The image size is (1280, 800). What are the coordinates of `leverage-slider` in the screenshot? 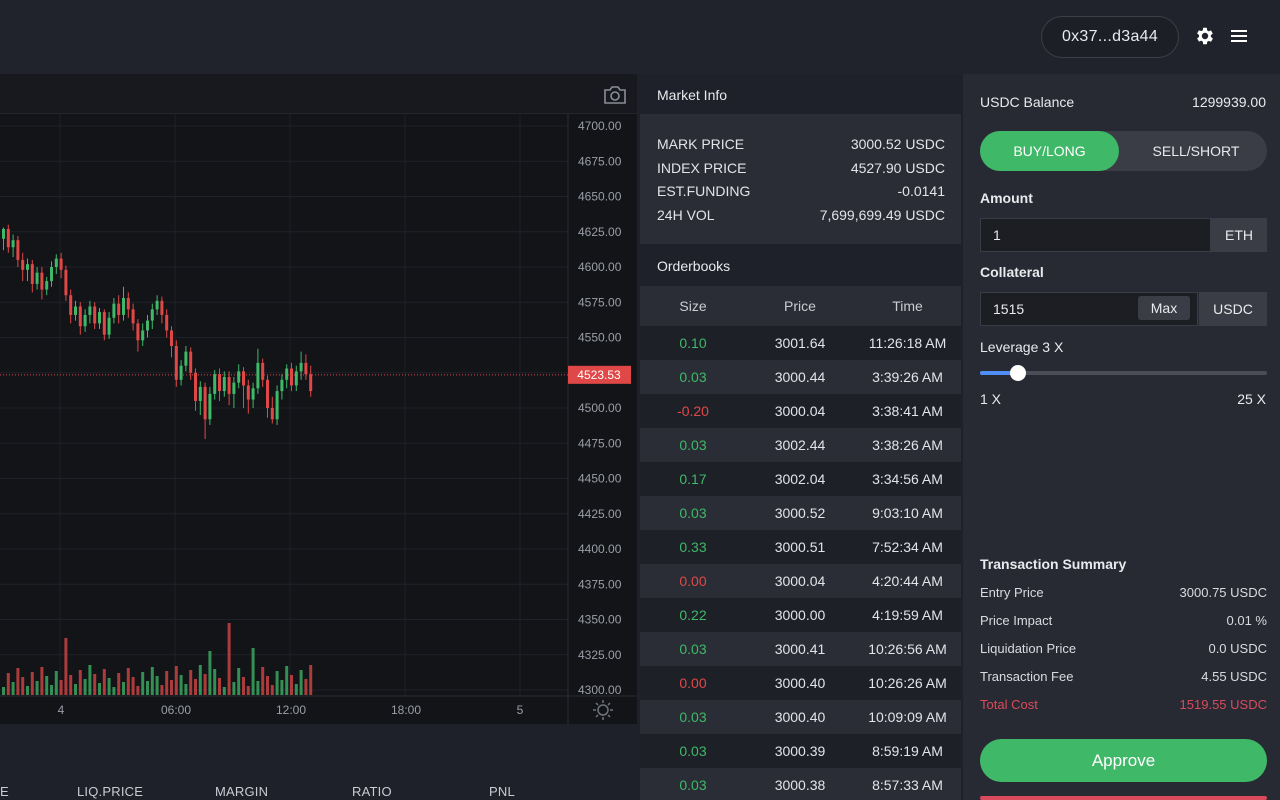 It's located at (1123, 373).